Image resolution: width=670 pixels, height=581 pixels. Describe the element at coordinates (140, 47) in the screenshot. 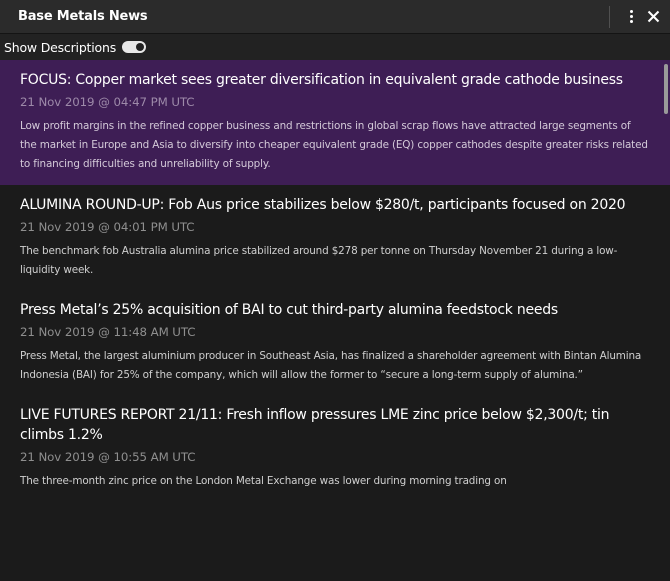

I see `toggle-knob` at that location.